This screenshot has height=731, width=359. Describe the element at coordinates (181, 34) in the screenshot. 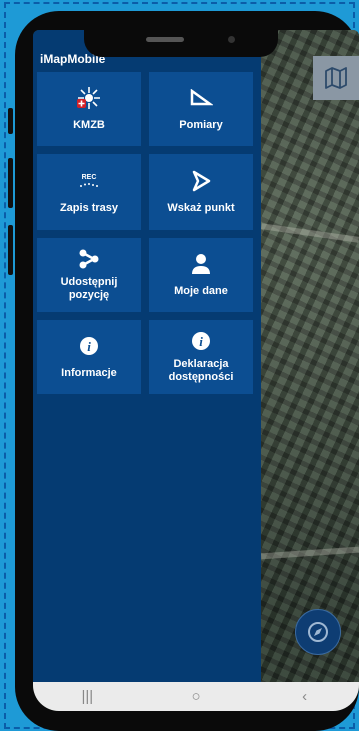

I see `phone-notch` at that location.